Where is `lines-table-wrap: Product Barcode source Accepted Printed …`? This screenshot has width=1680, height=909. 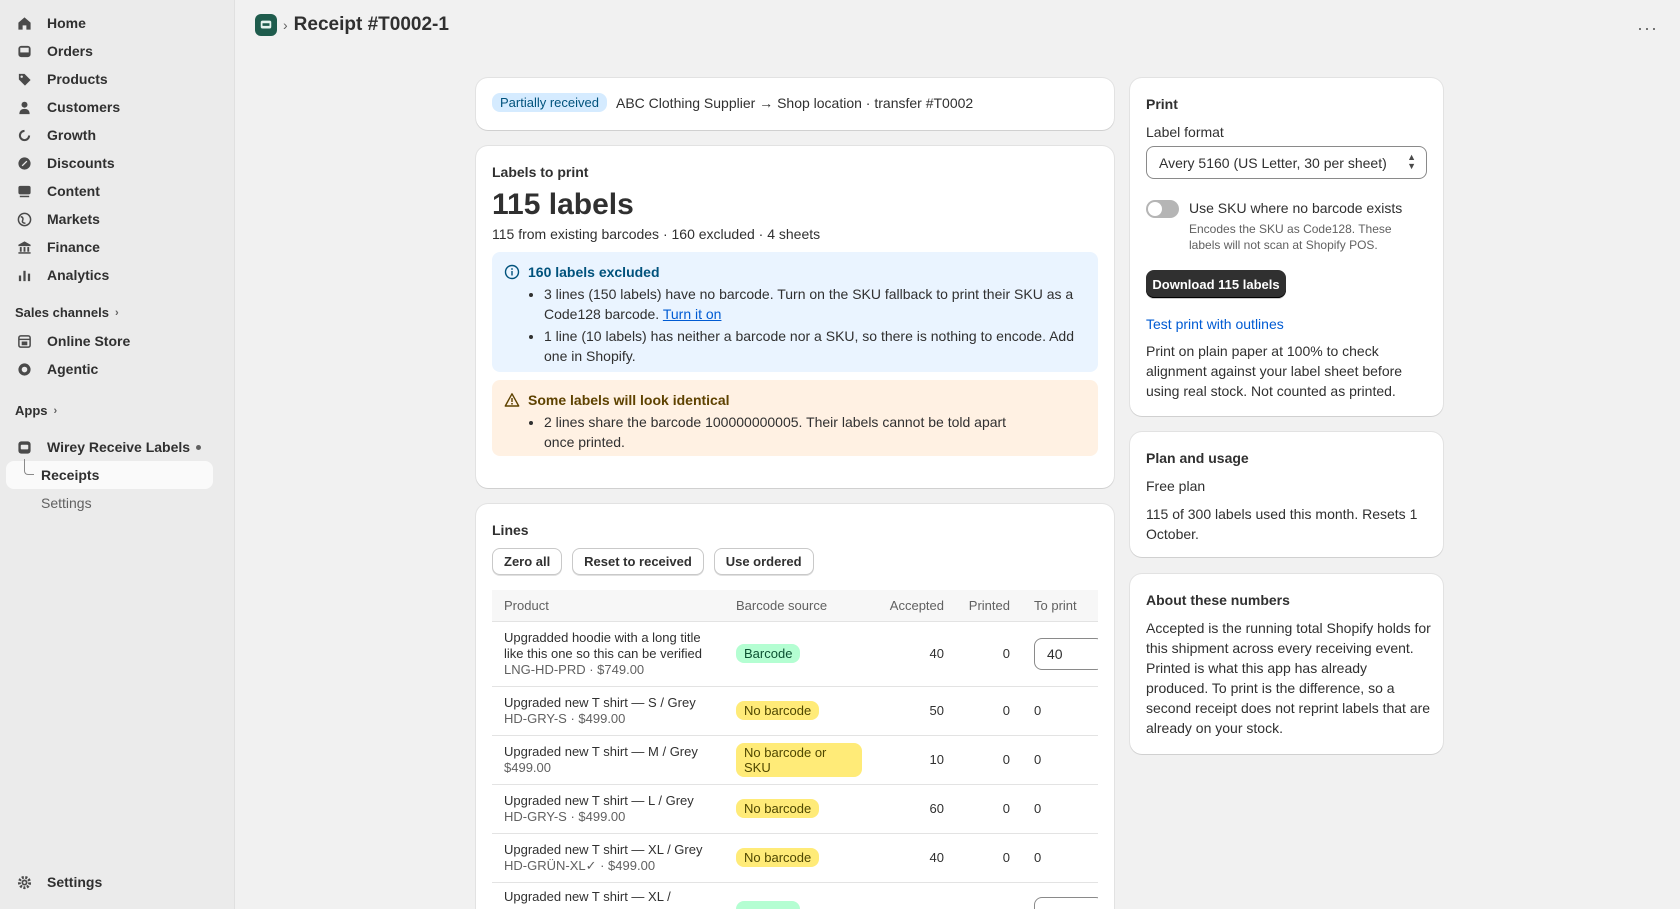
lines-table-wrap: Product Barcode source Accepted Printed … is located at coordinates (795, 749).